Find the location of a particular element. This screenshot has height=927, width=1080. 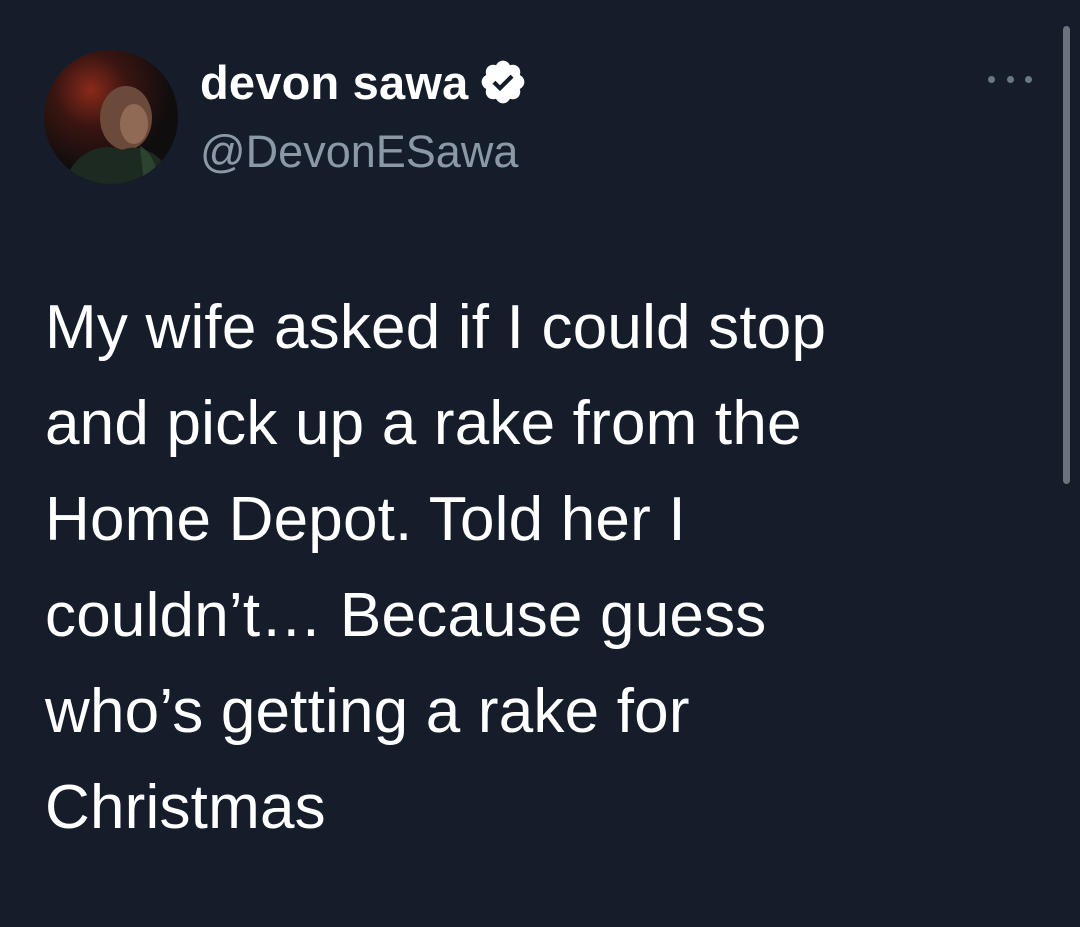

verified-badge-icon is located at coordinates (503, 82).